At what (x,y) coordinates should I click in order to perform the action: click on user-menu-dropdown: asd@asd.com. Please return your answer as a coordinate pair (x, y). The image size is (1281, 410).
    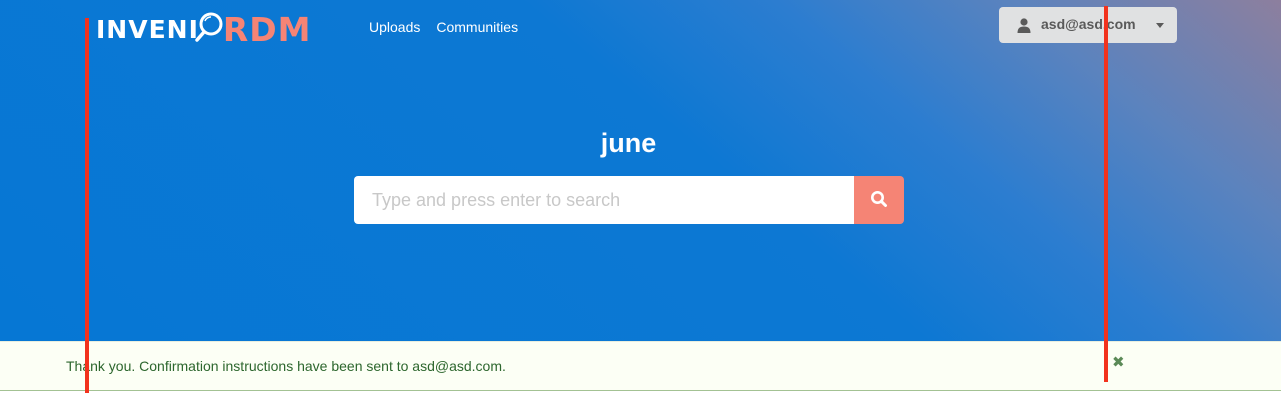
    Looking at the image, I should click on (1088, 25).